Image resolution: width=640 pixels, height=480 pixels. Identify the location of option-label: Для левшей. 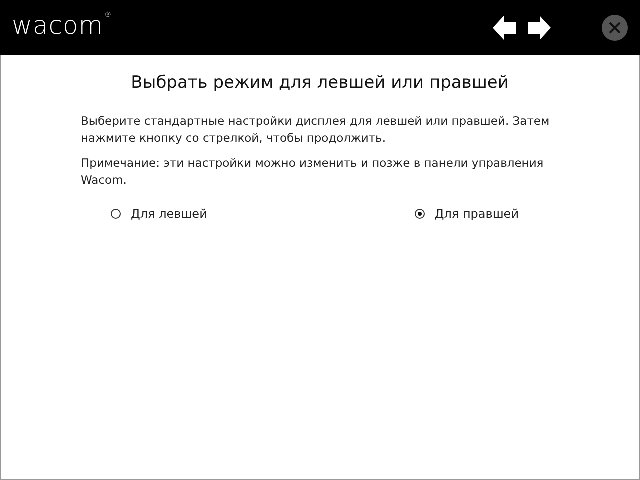
(169, 214).